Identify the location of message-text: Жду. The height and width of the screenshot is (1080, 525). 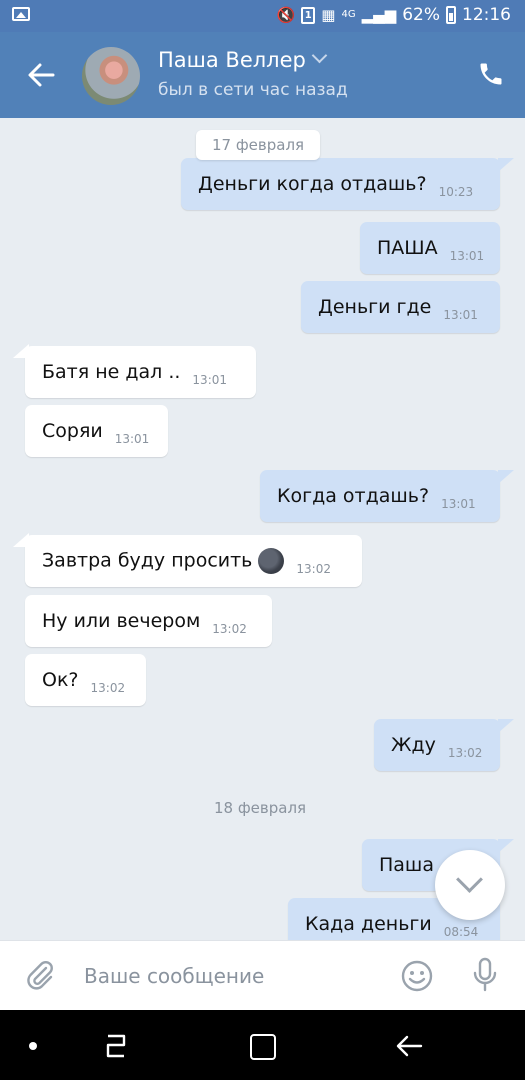
(413, 745).